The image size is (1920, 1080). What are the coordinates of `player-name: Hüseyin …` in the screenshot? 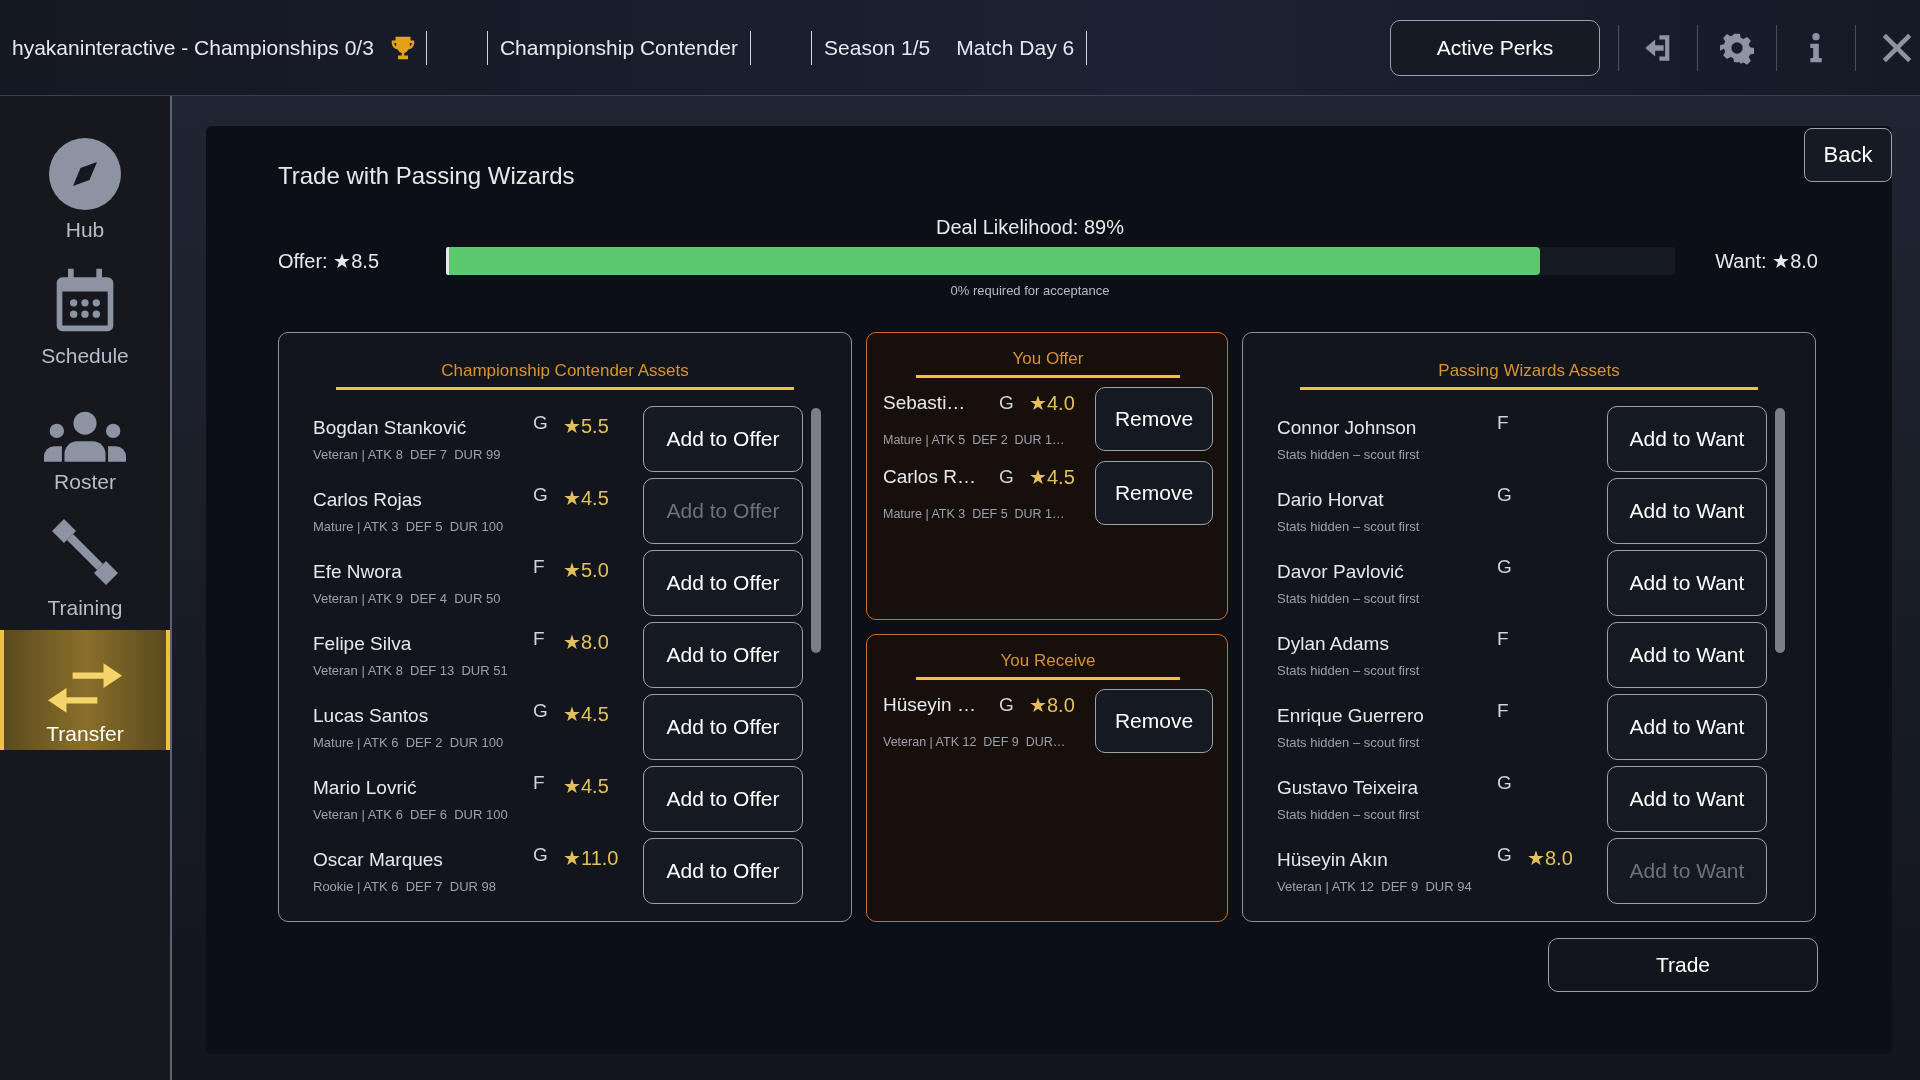 It's located at (930, 705).